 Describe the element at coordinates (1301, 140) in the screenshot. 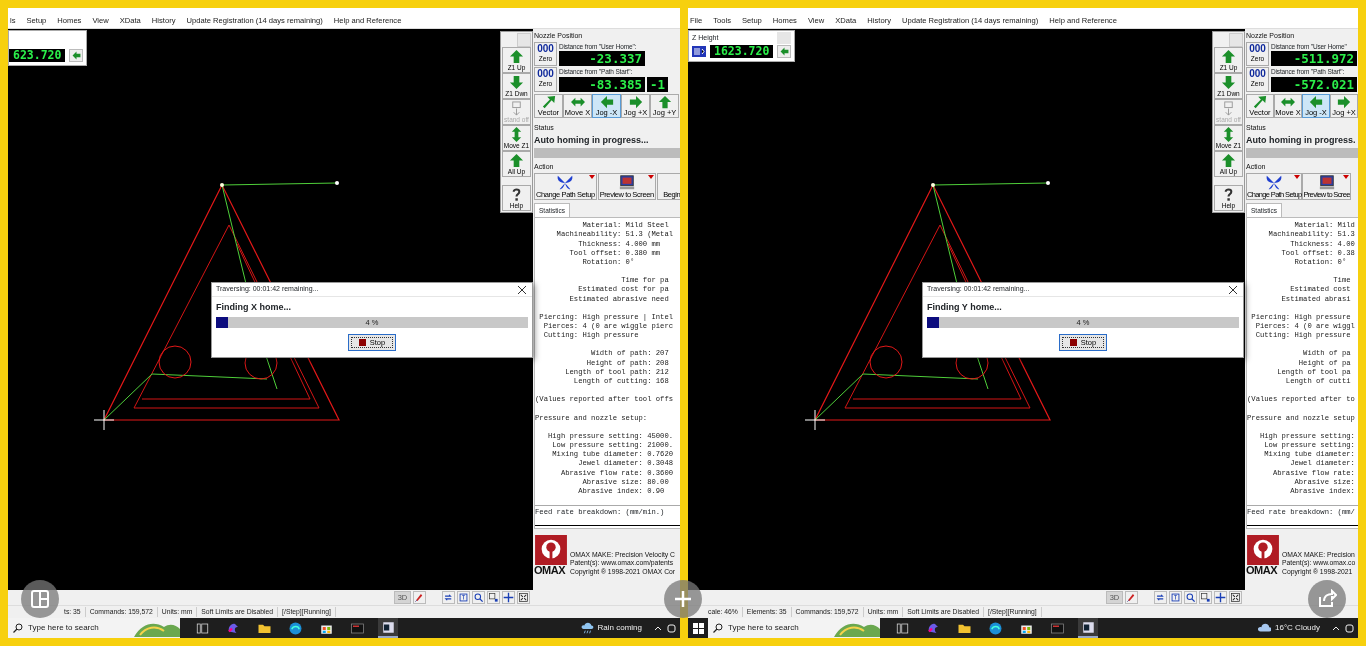

I see `status-text: Auto homing in progress.` at that location.